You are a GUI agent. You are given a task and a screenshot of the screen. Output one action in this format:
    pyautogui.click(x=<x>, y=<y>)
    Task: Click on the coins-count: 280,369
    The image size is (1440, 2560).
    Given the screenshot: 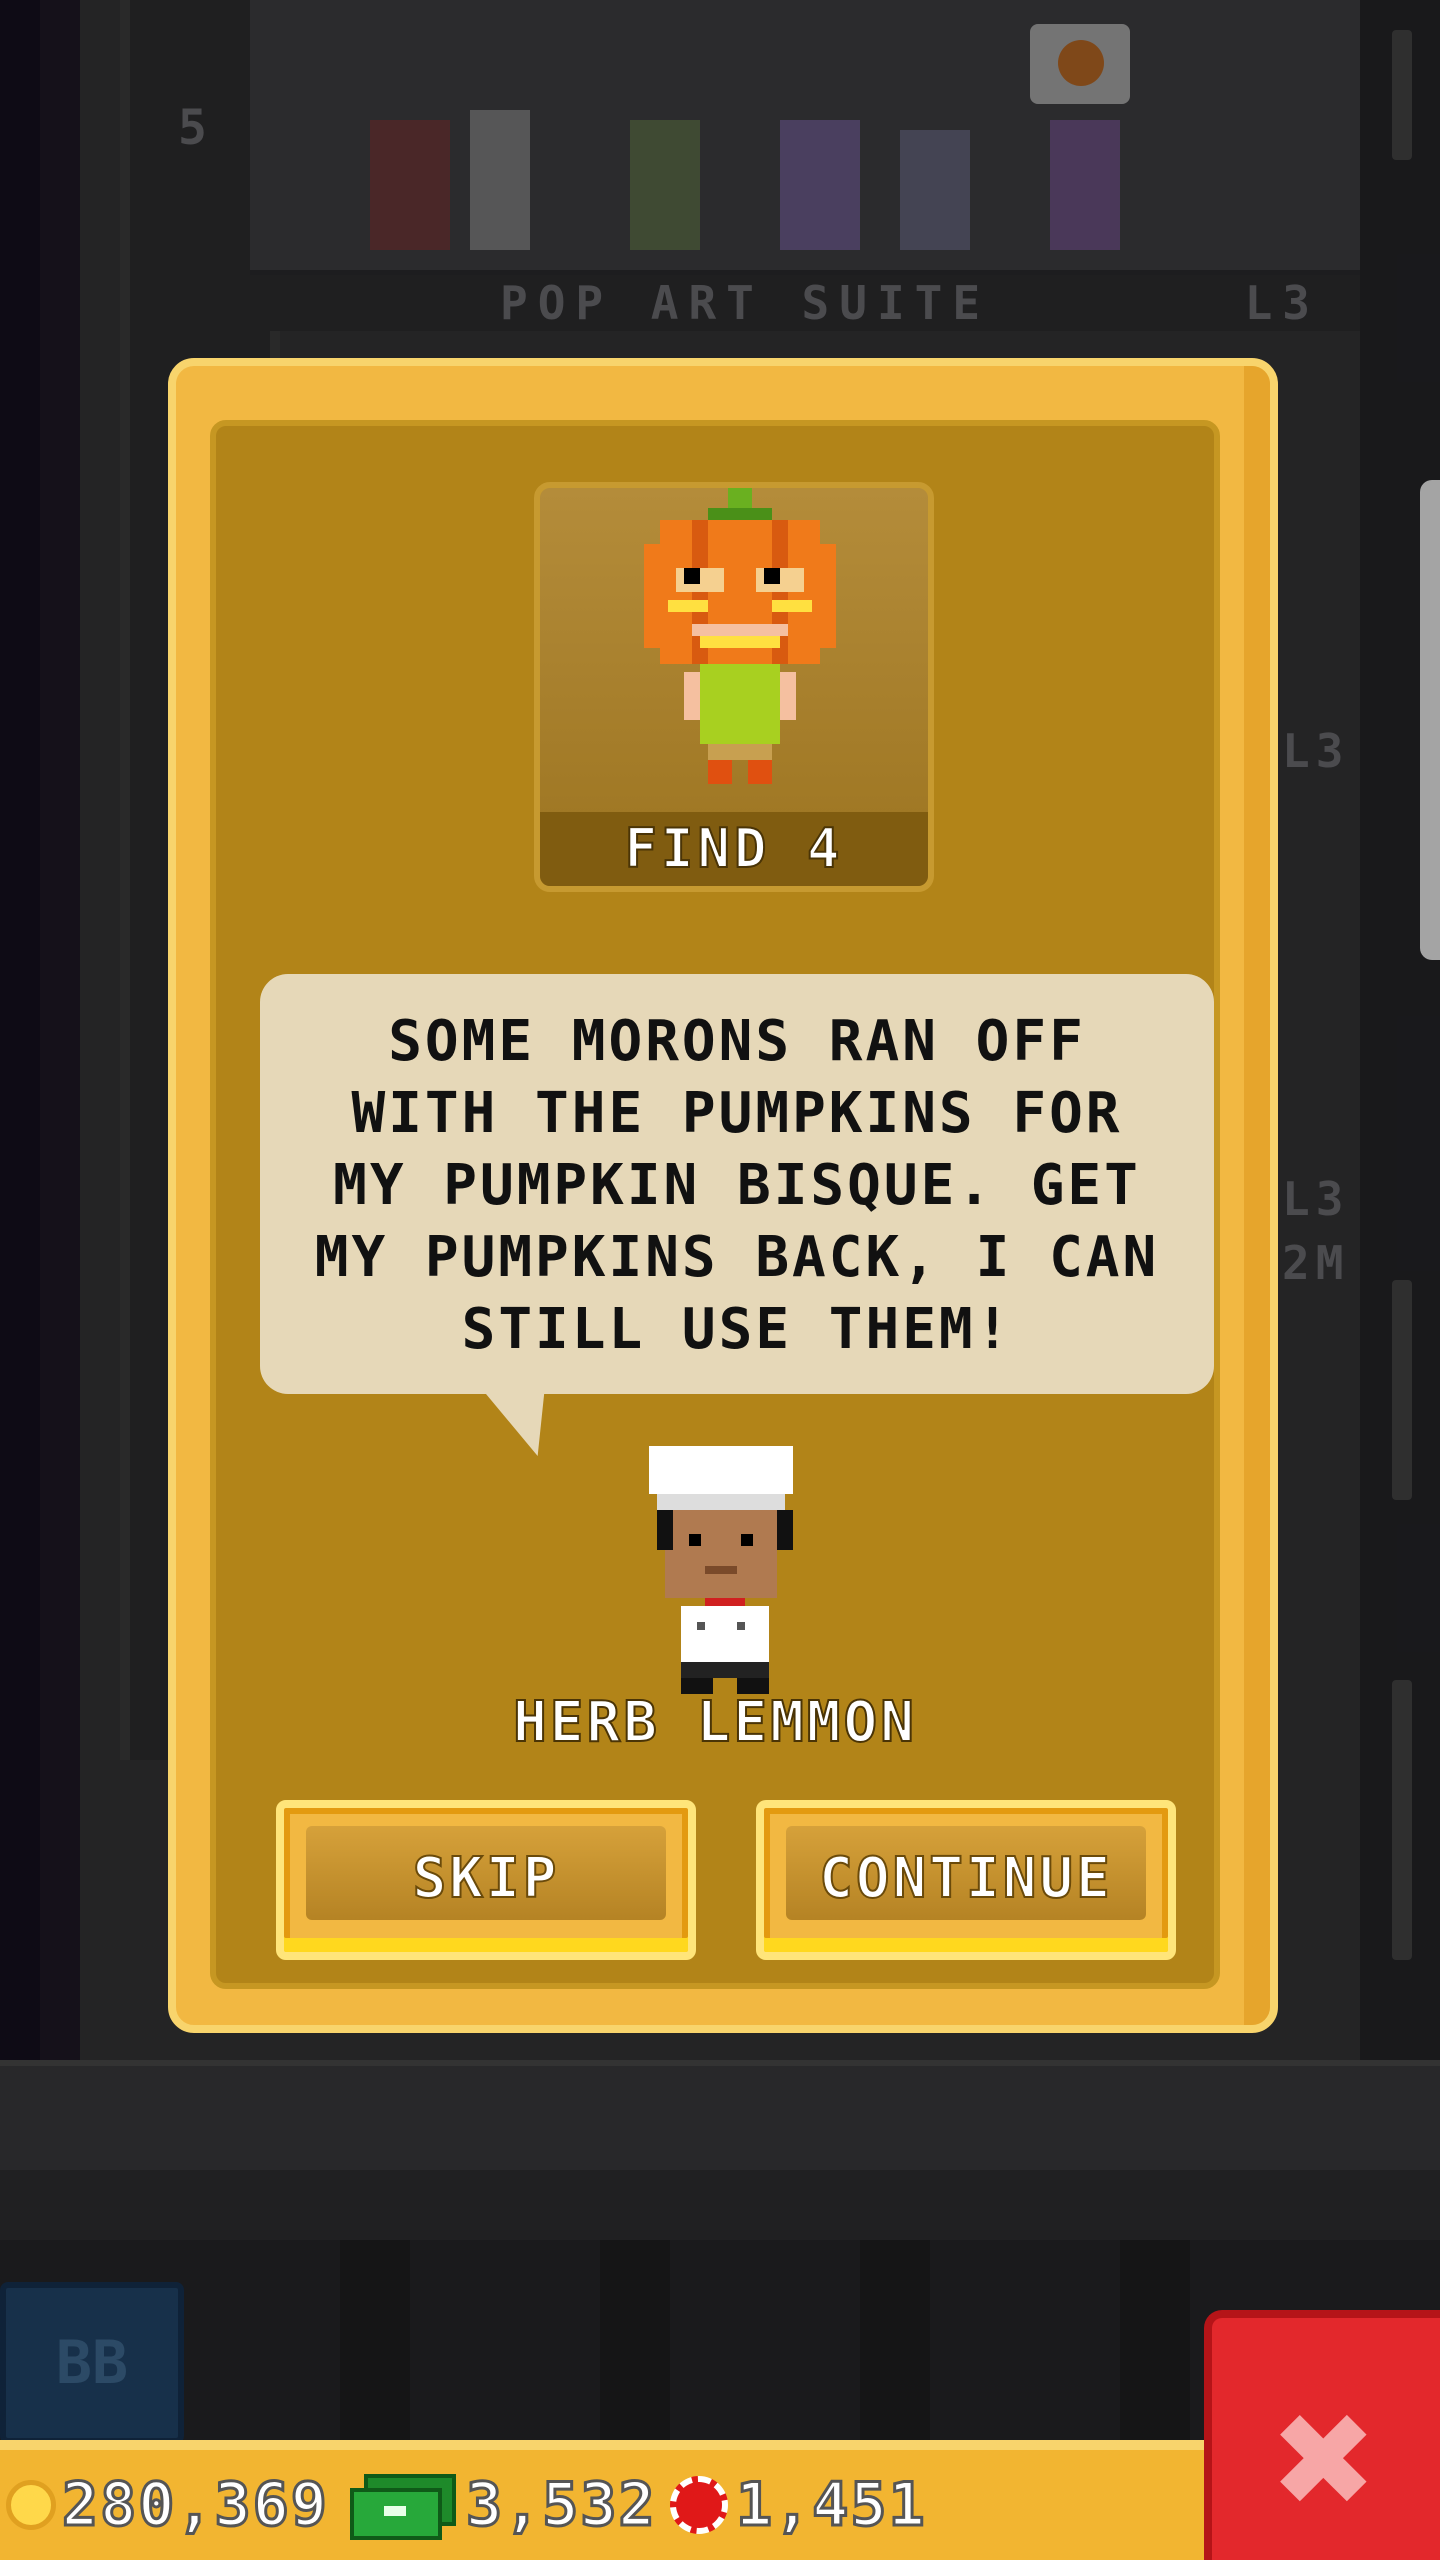 What is the action you would take?
    pyautogui.click(x=195, y=2505)
    